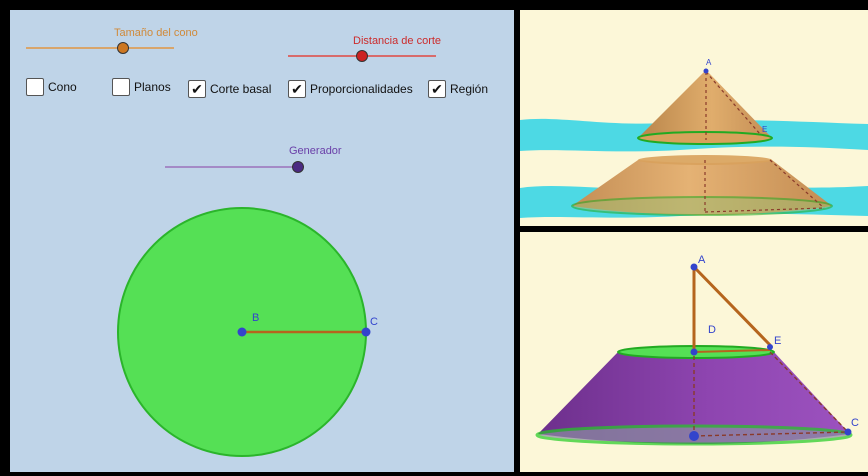  I want to click on lower-frustum-base, so click(702, 206).